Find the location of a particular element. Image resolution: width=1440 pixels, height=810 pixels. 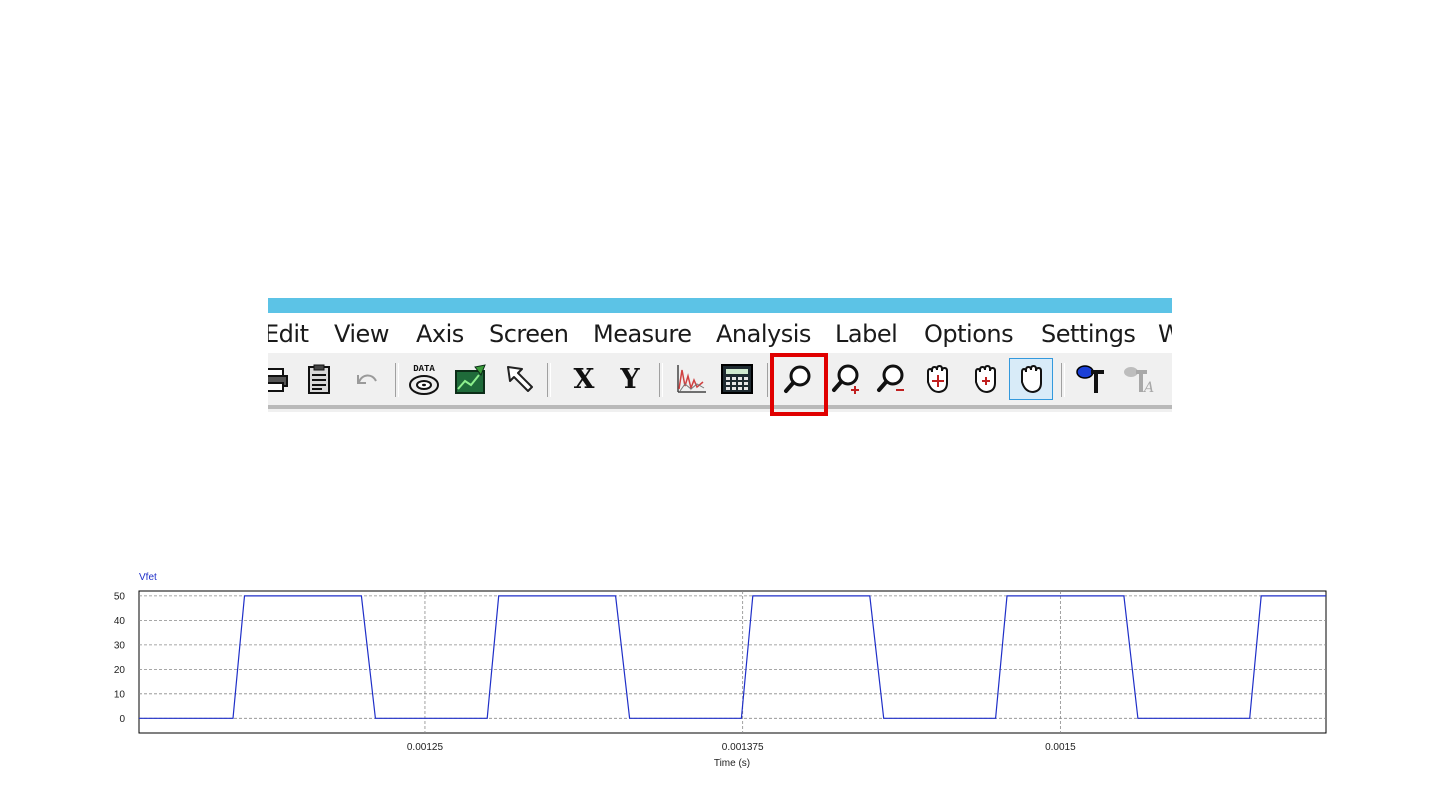

undo-button is located at coordinates (366, 379).